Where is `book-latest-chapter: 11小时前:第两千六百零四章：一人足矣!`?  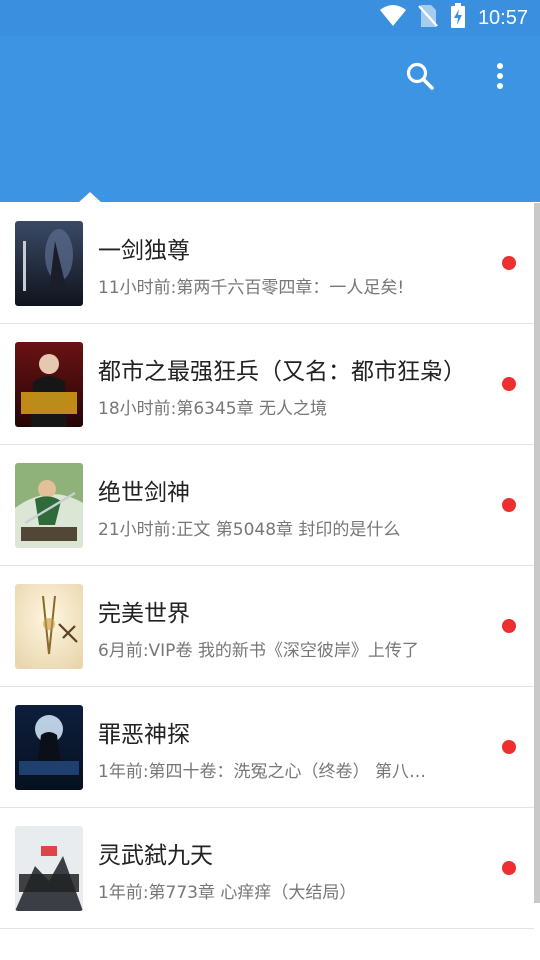 book-latest-chapter: 11小时前:第两千六百零四章：一人足矣! is located at coordinates (251, 288).